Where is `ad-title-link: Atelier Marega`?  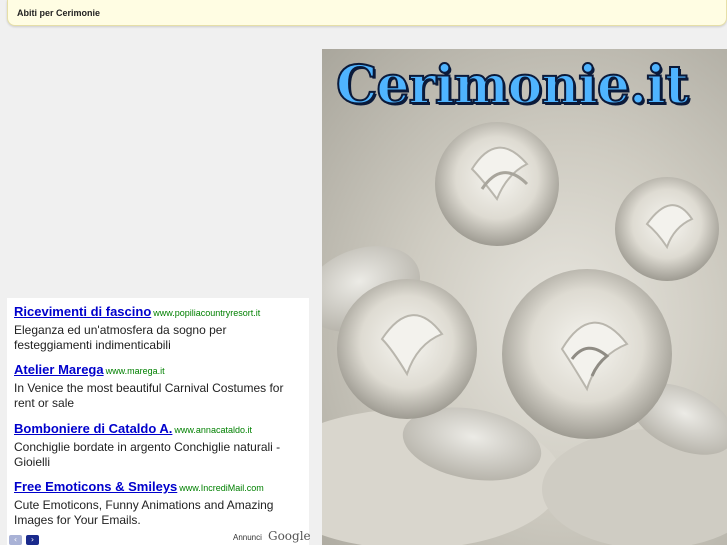
ad-title-link: Atelier Marega is located at coordinates (59, 369).